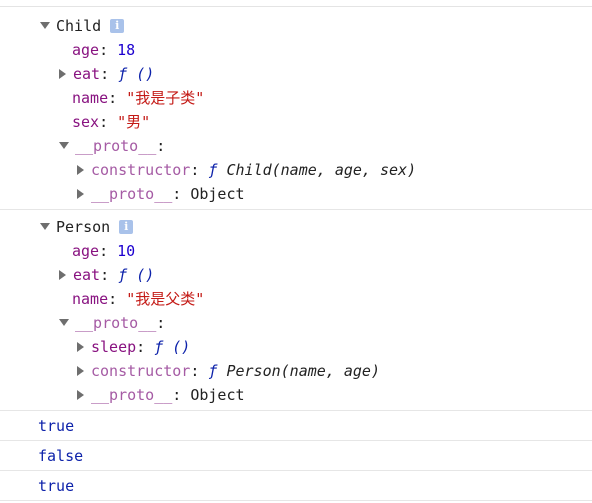 The height and width of the screenshot is (503, 592). I want to click on object-class-name: Person, so click(83, 227).